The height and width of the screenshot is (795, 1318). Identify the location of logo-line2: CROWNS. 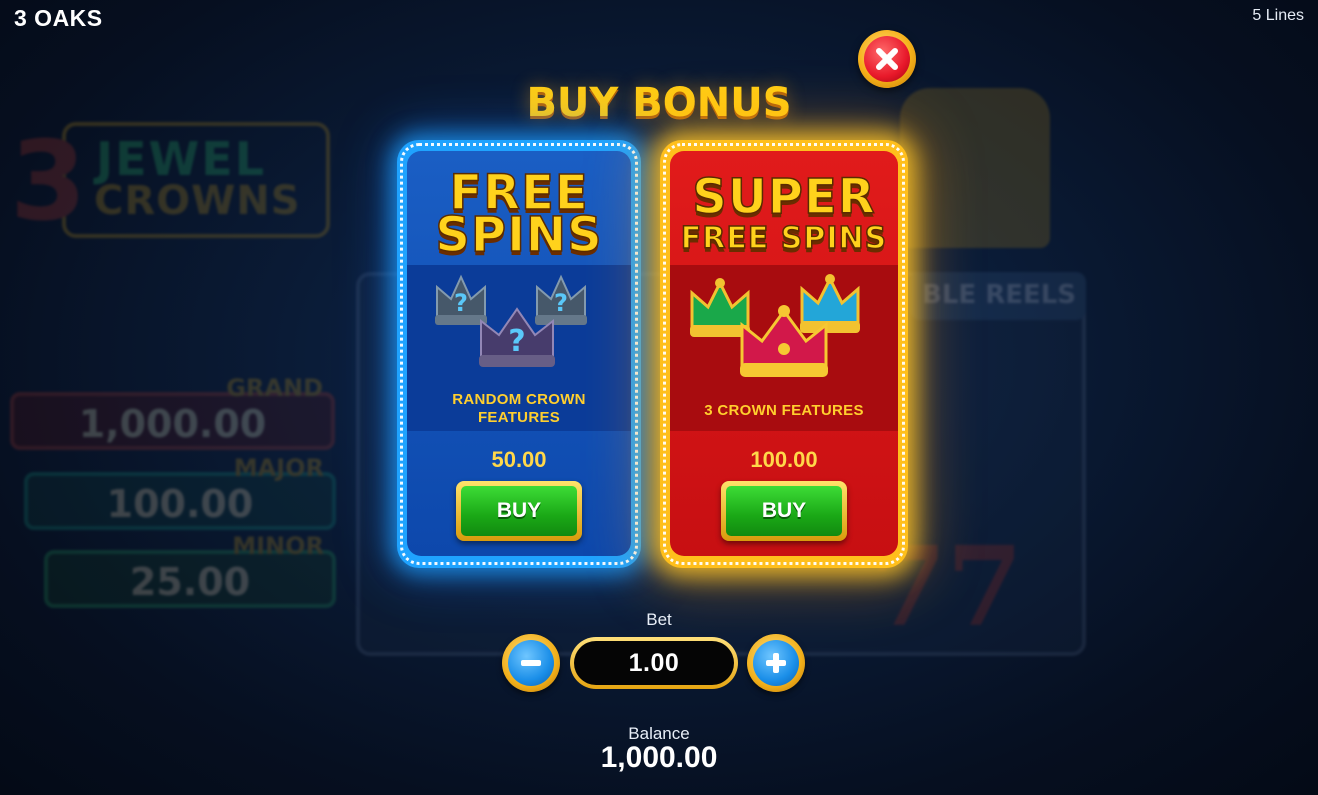
(197, 201).